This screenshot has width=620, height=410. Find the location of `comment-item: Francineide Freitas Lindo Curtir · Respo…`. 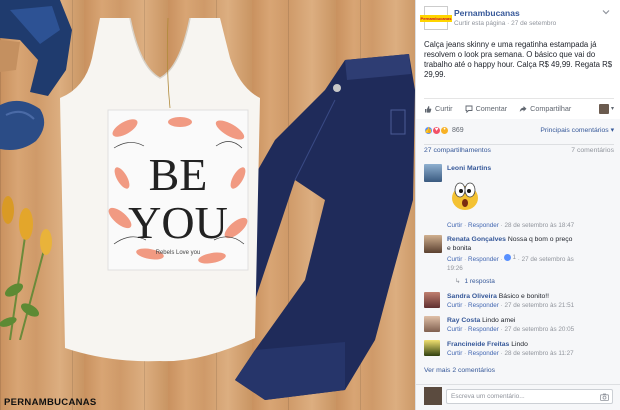

comment-item: Francineide Freitas Lindo Curtir · Respo… is located at coordinates (519, 350).